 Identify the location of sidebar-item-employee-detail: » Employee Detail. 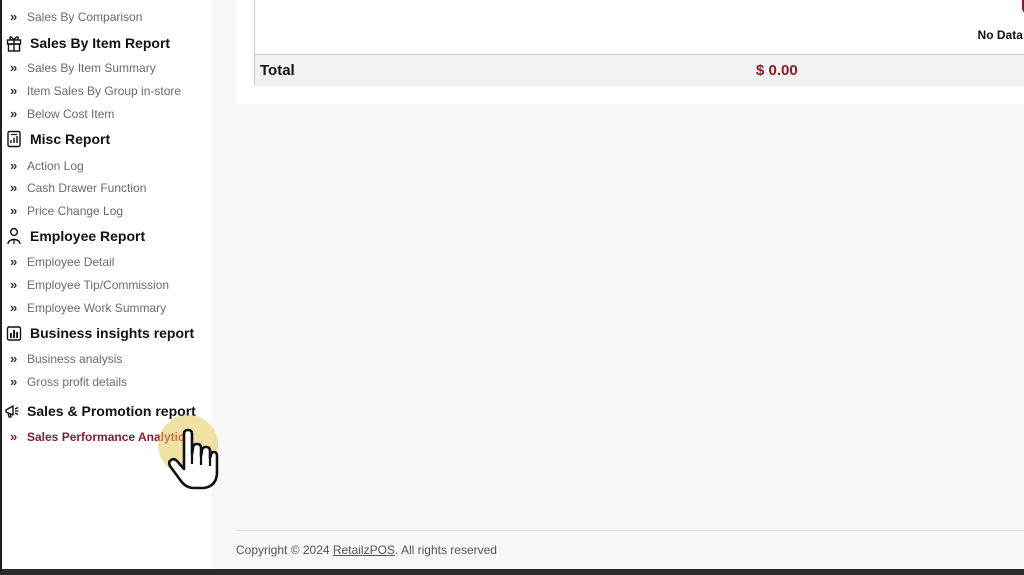
(107, 262).